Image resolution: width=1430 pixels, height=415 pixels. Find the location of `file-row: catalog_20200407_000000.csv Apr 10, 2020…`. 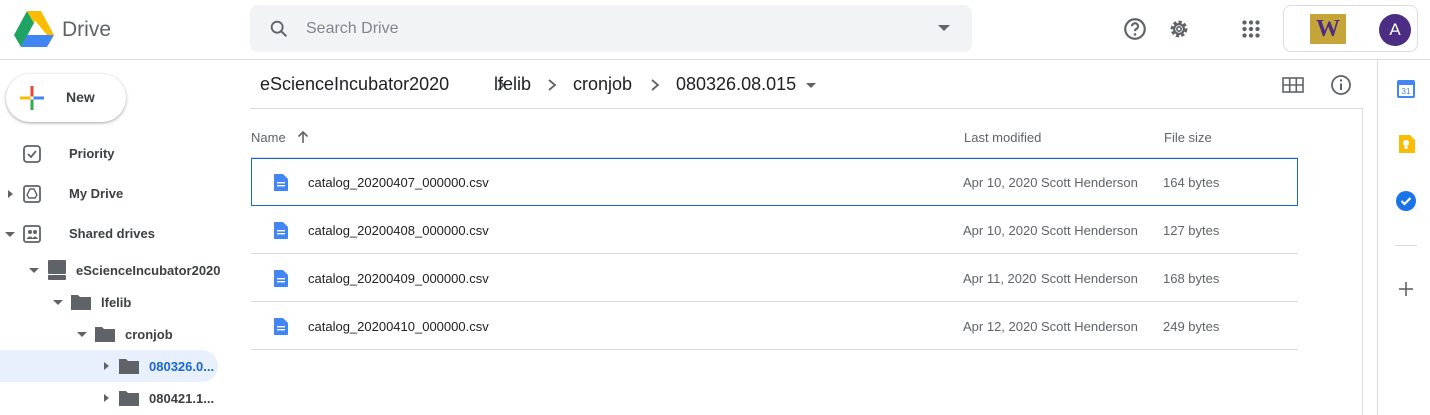

file-row: catalog_20200407_000000.csv Apr 10, 2020… is located at coordinates (774, 182).